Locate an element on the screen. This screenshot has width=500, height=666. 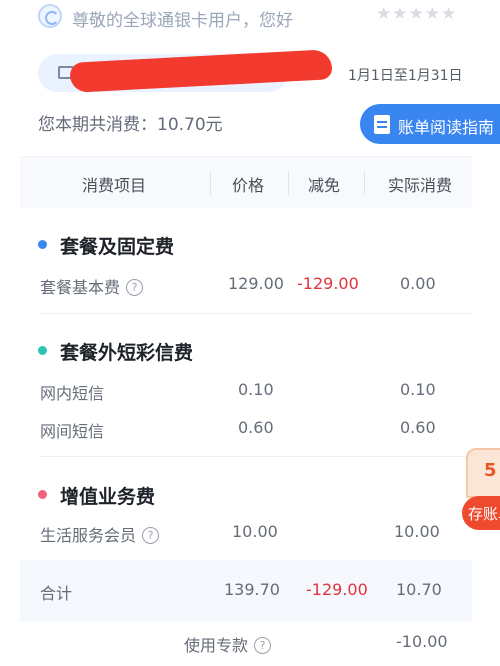
greeting-row: 尊敬的全球通银卡用户，您好 ★★★★★ is located at coordinates (250, 17).